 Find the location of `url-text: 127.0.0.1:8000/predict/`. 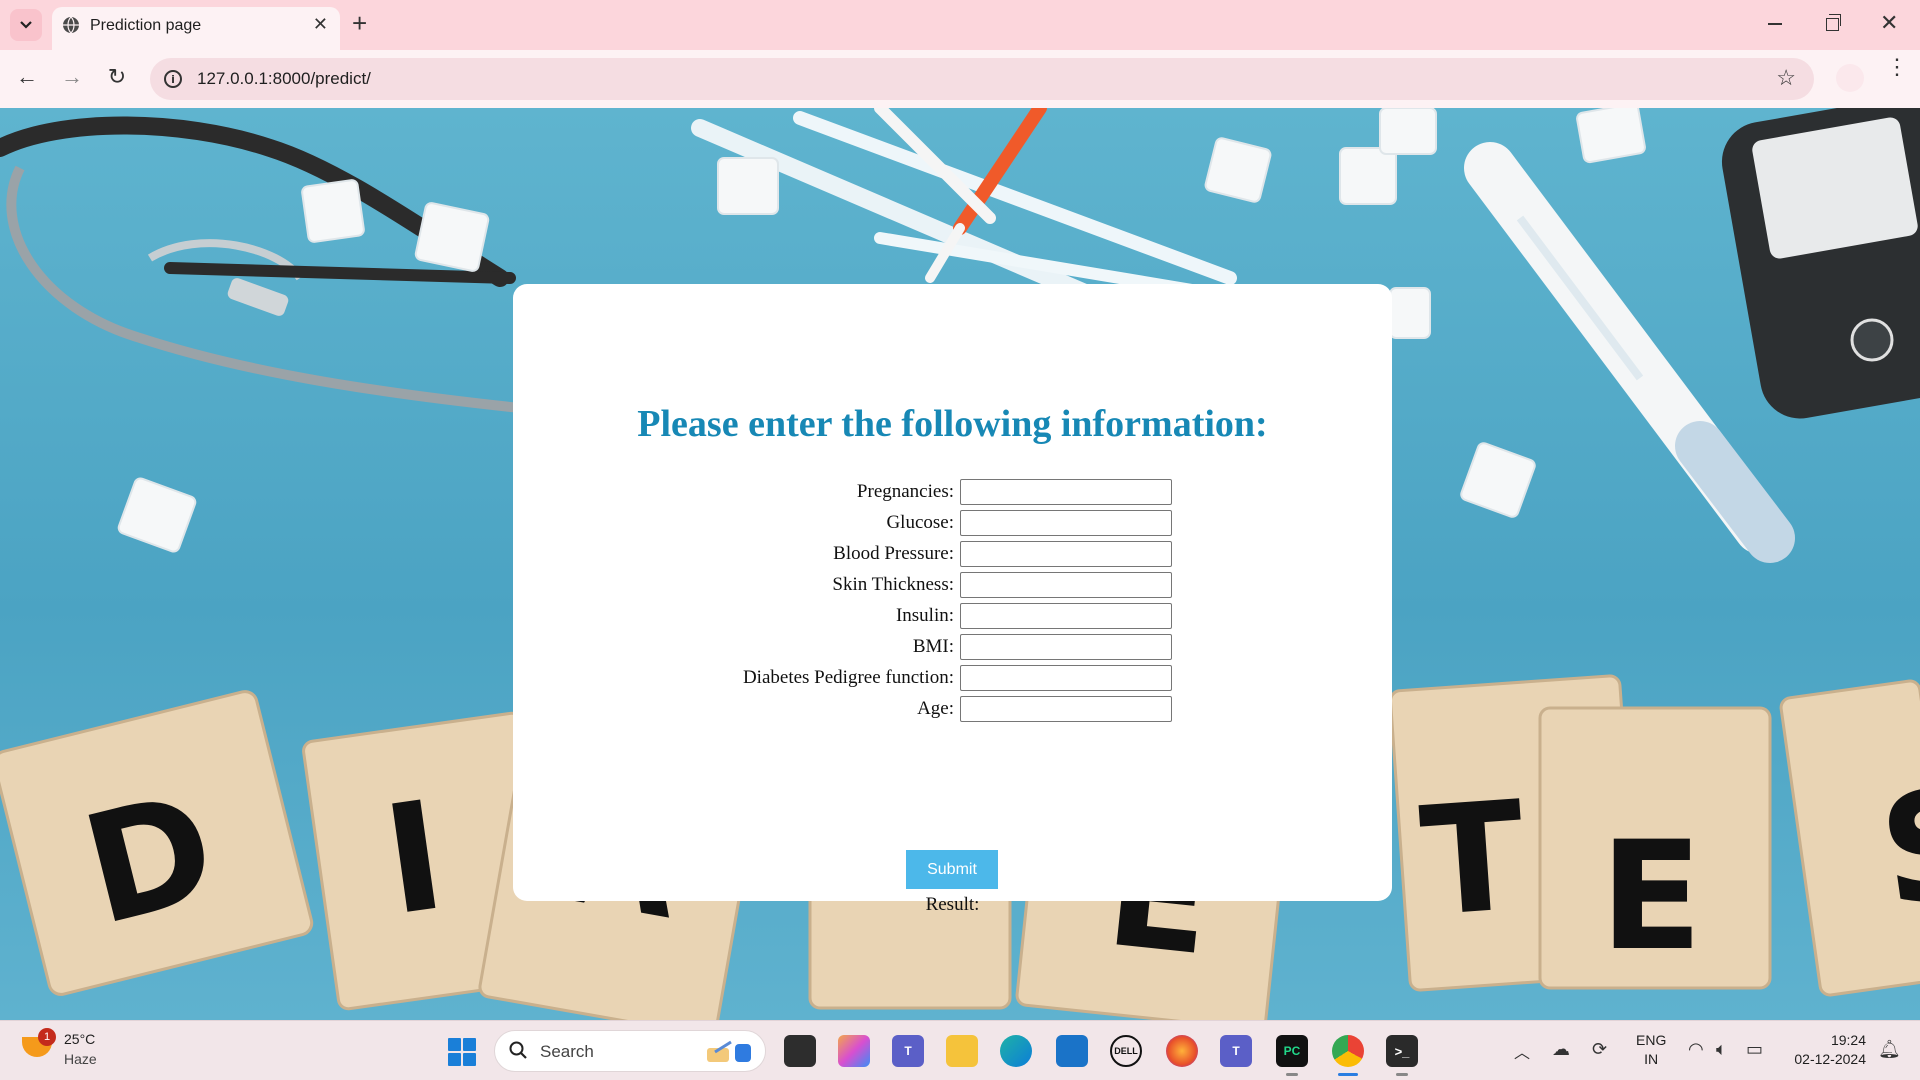

url-text: 127.0.0.1:8000/predict/ is located at coordinates (284, 79).